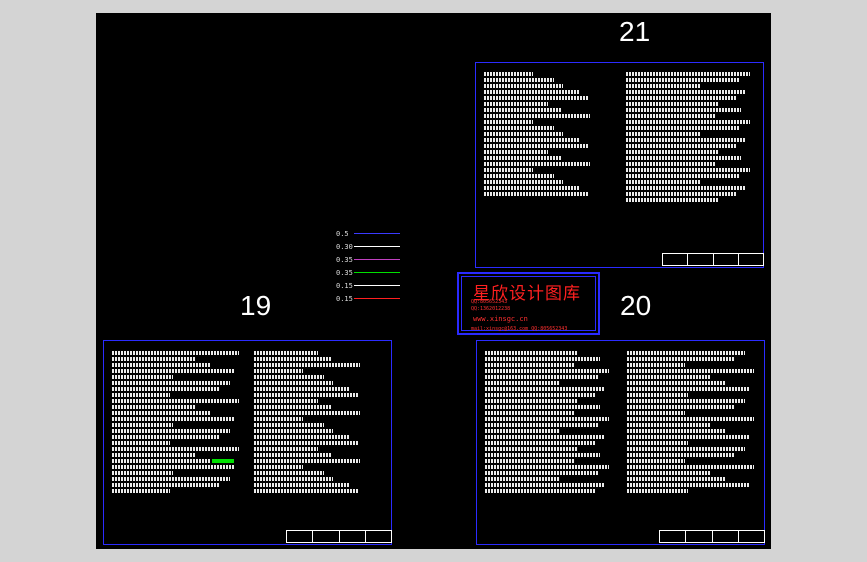  I want to click on sheet-number-21: 21, so click(635, 31).